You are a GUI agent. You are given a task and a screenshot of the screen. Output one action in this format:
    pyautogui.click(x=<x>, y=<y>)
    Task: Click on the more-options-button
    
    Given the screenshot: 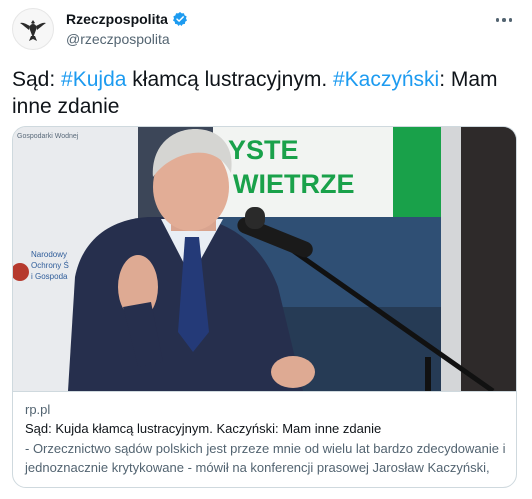 What is the action you would take?
    pyautogui.click(x=504, y=20)
    